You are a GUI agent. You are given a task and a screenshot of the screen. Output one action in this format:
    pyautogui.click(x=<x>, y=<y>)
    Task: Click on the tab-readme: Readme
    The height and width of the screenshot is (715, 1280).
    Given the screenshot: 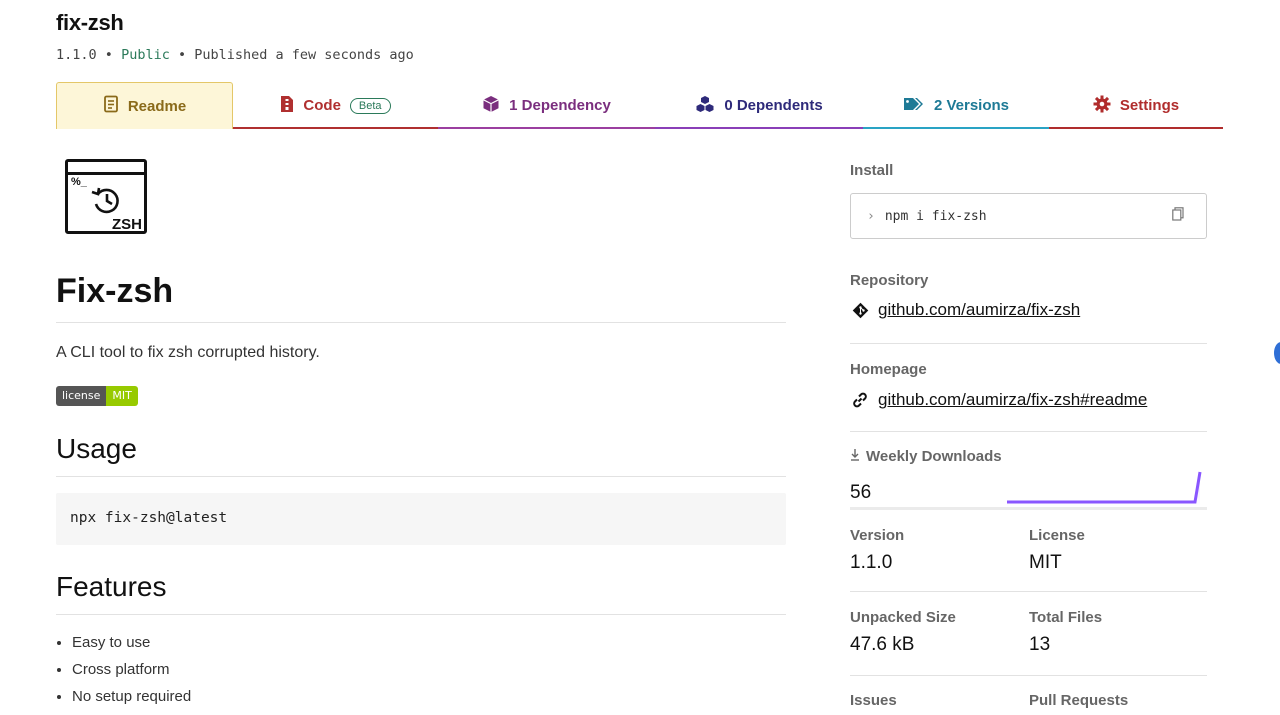 What is the action you would take?
    pyautogui.click(x=144, y=105)
    